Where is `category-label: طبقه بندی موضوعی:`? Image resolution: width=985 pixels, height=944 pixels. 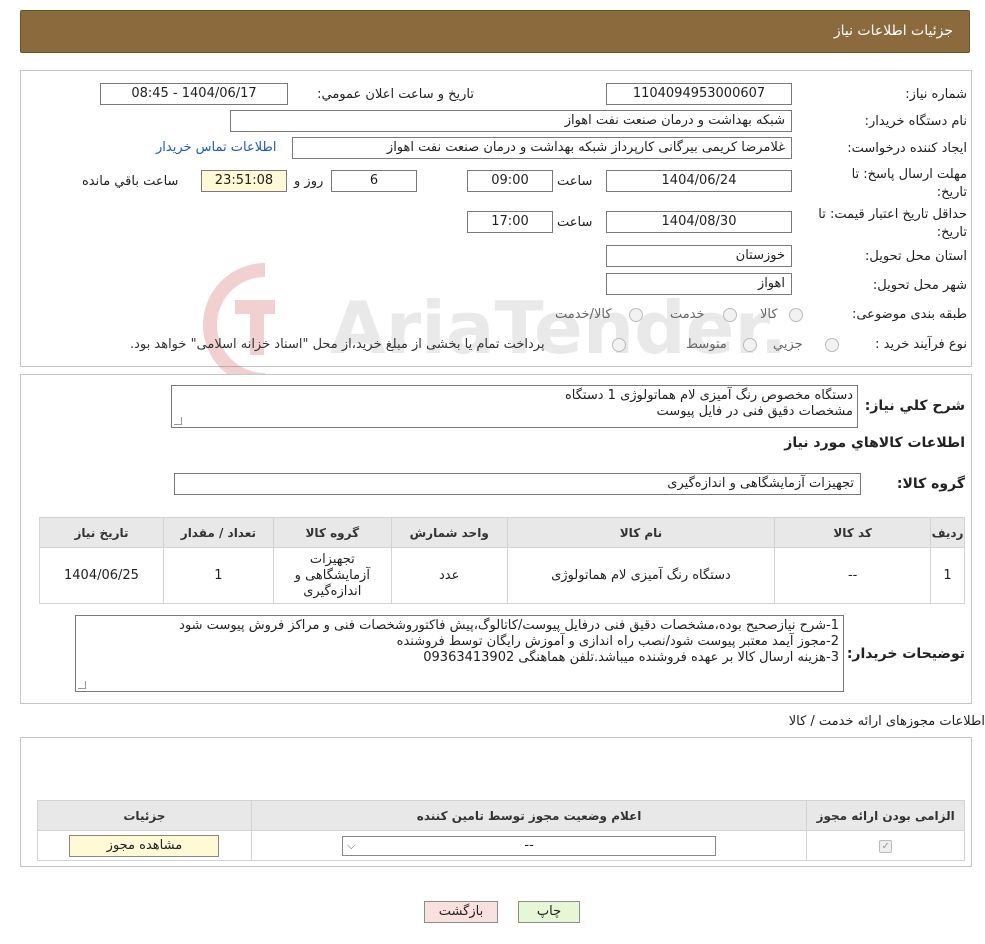
category-label: طبقه بندی موضوعی: is located at coordinates (909, 314).